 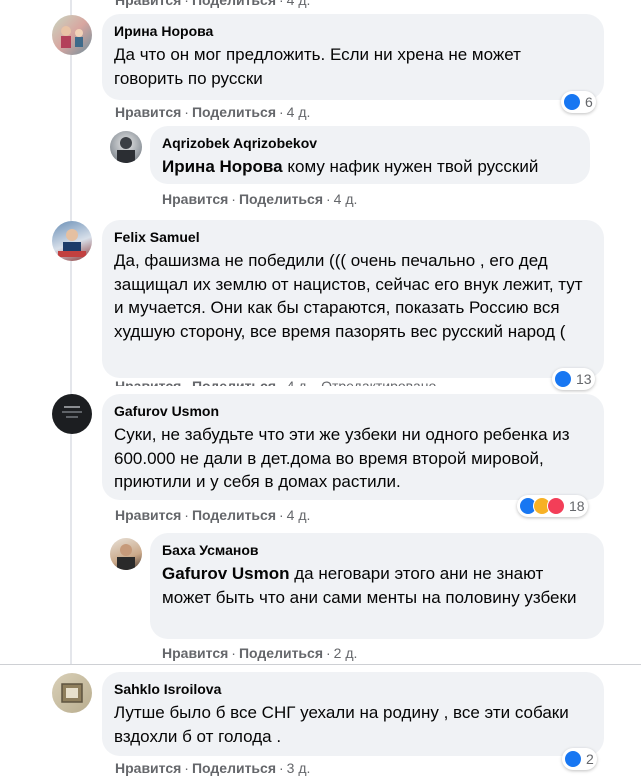 I want to click on reaction-summary: 13, so click(x=573, y=379).